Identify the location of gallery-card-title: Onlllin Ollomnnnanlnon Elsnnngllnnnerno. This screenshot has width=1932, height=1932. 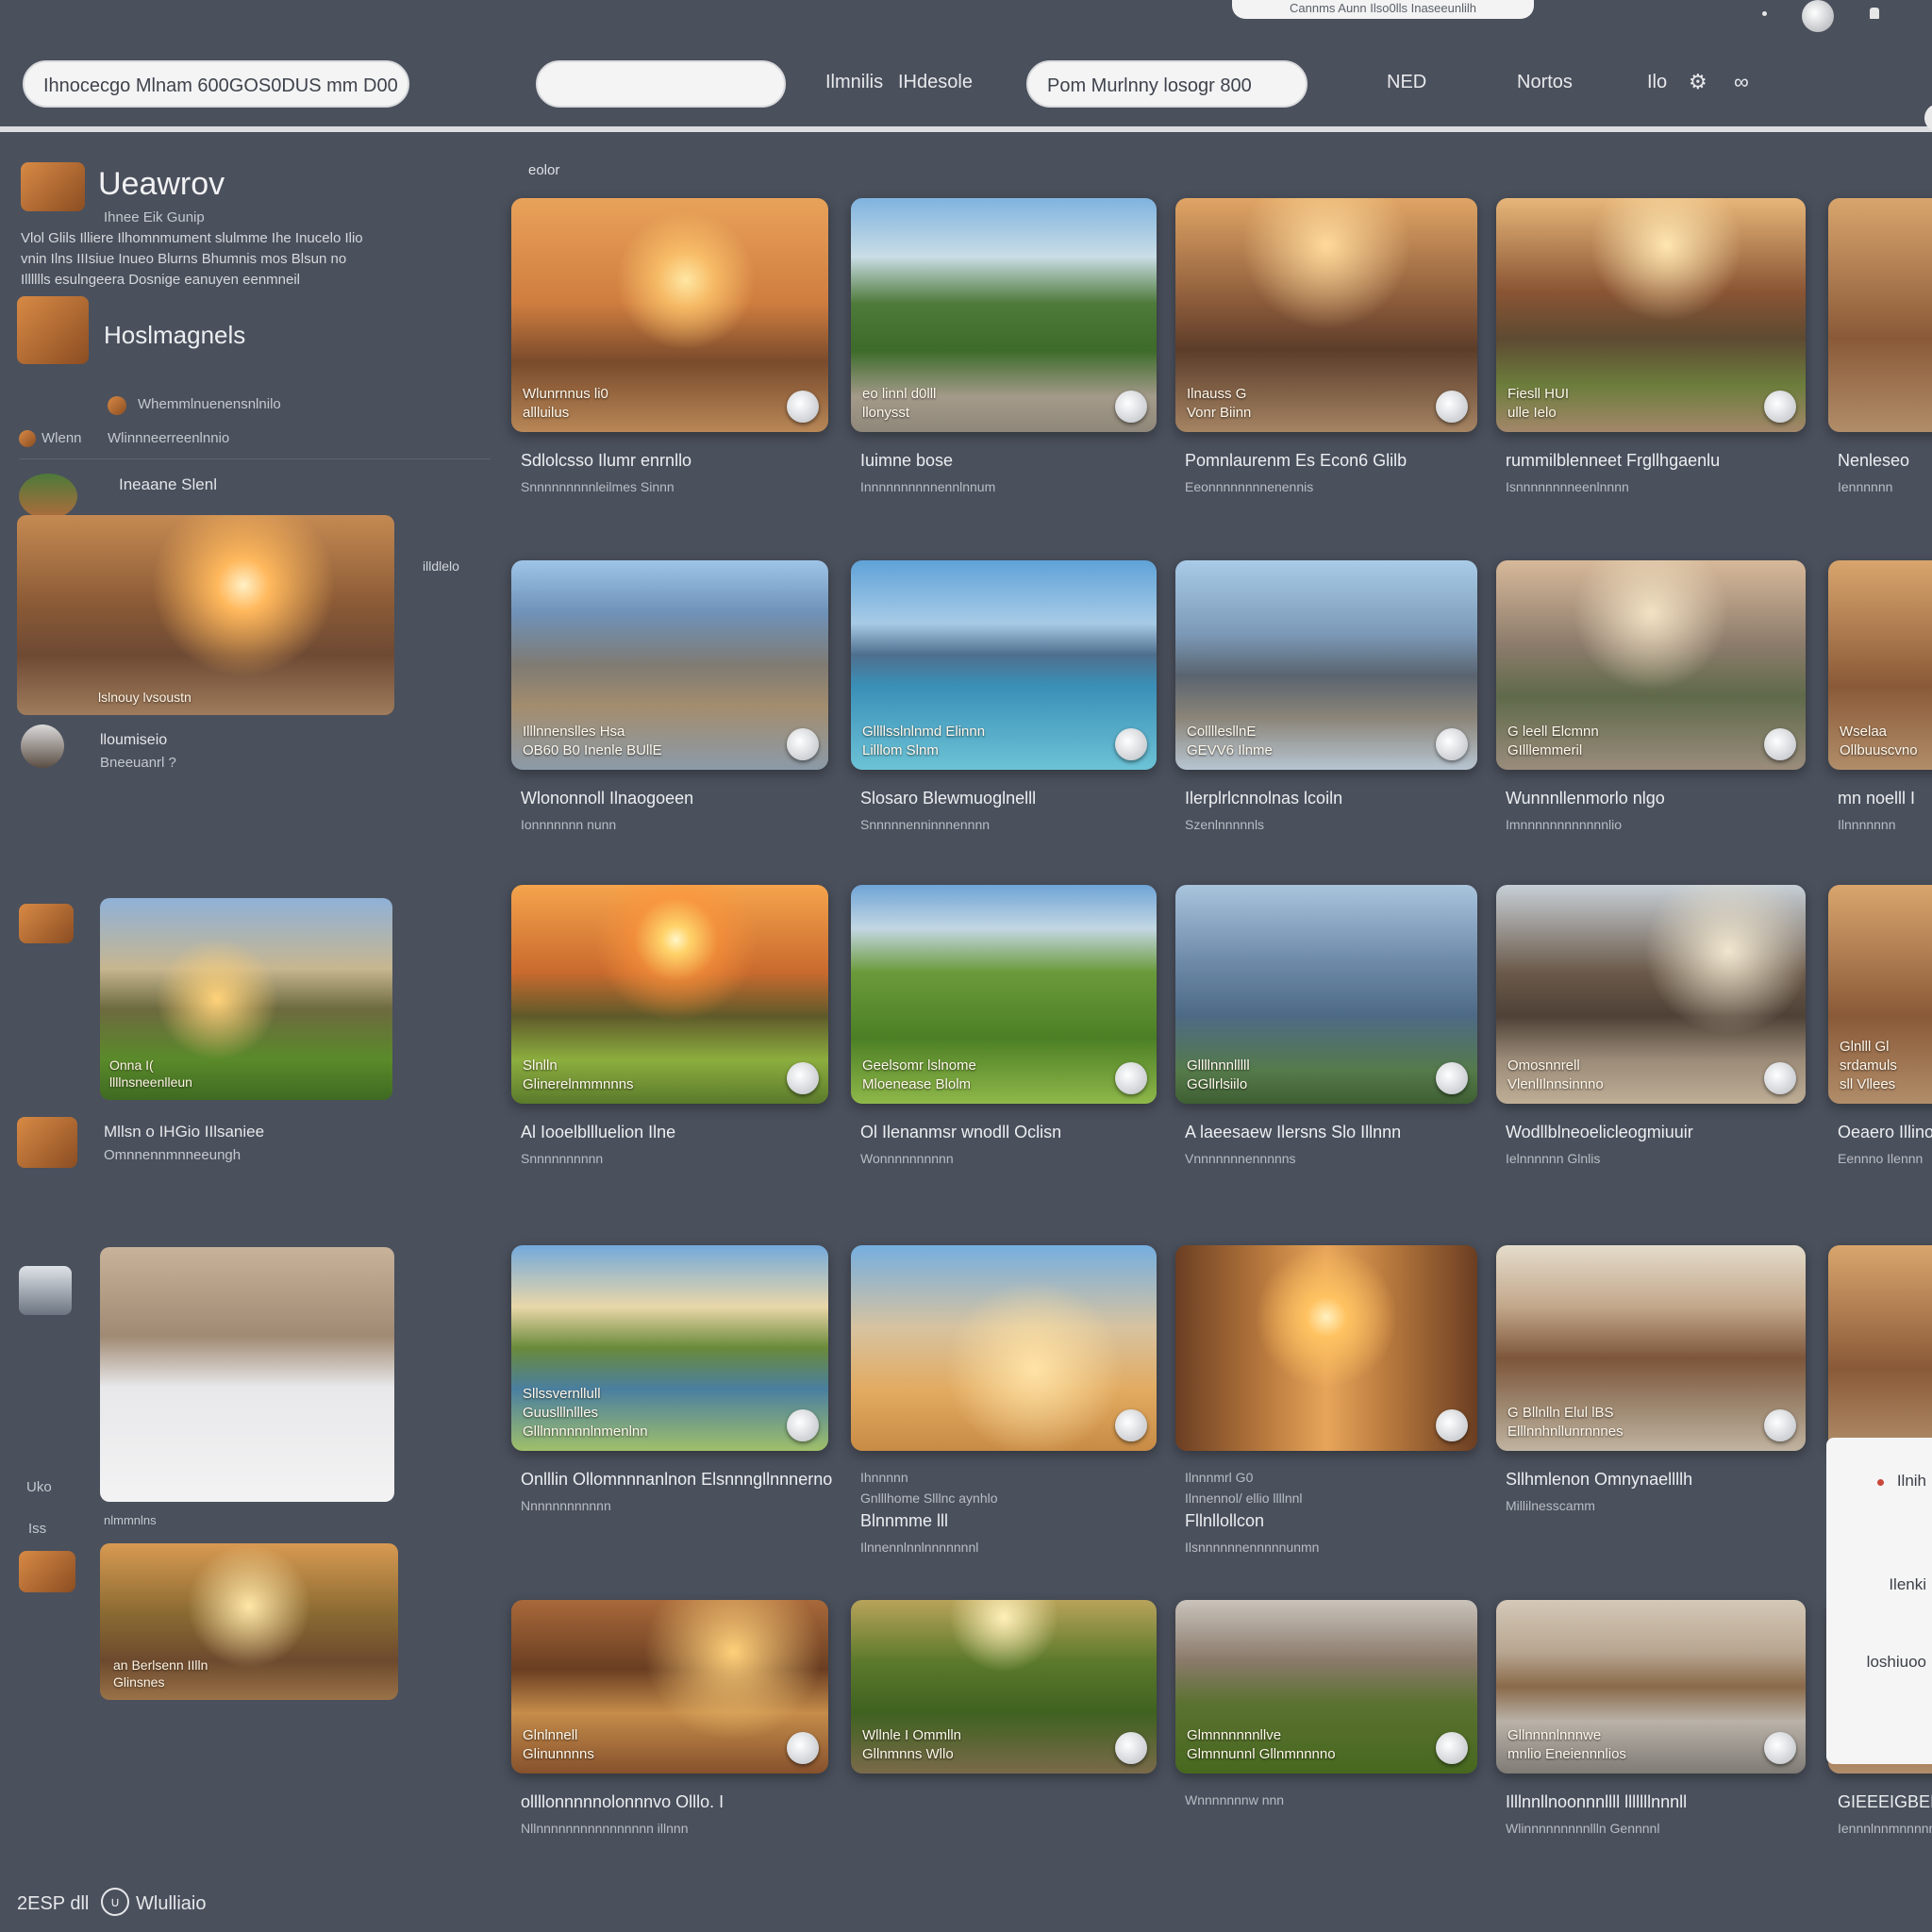
(676, 1480).